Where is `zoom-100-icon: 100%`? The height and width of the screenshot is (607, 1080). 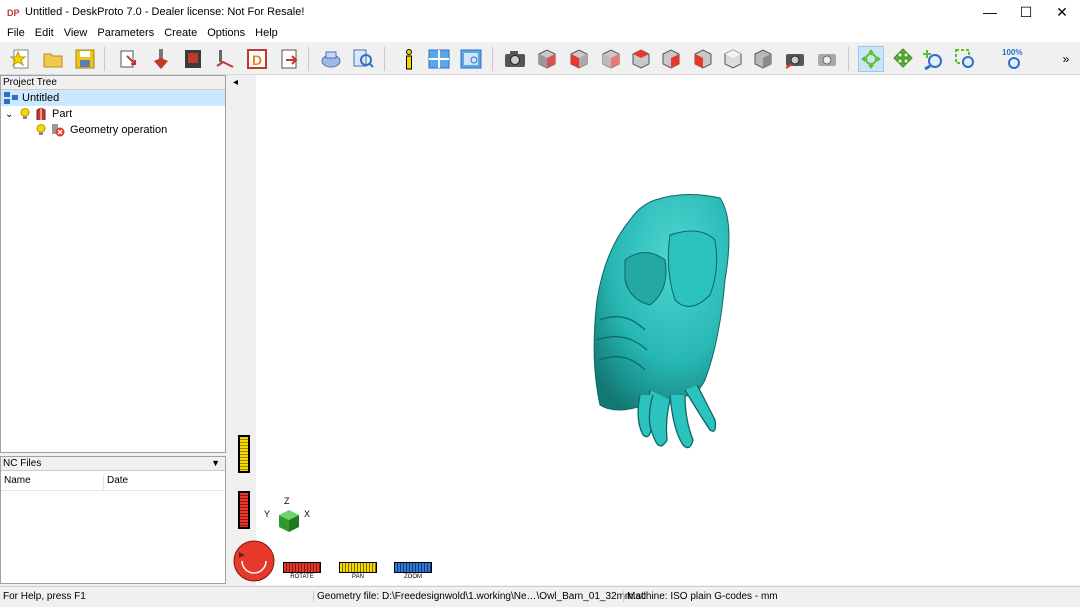 zoom-100-icon: 100% is located at coordinates (1014, 59).